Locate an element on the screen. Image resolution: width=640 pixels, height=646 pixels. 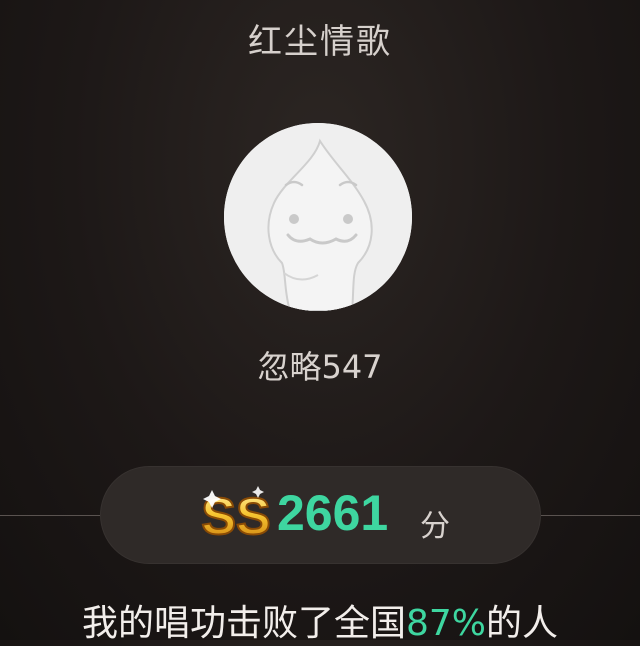
divider-right is located at coordinates (590, 515).